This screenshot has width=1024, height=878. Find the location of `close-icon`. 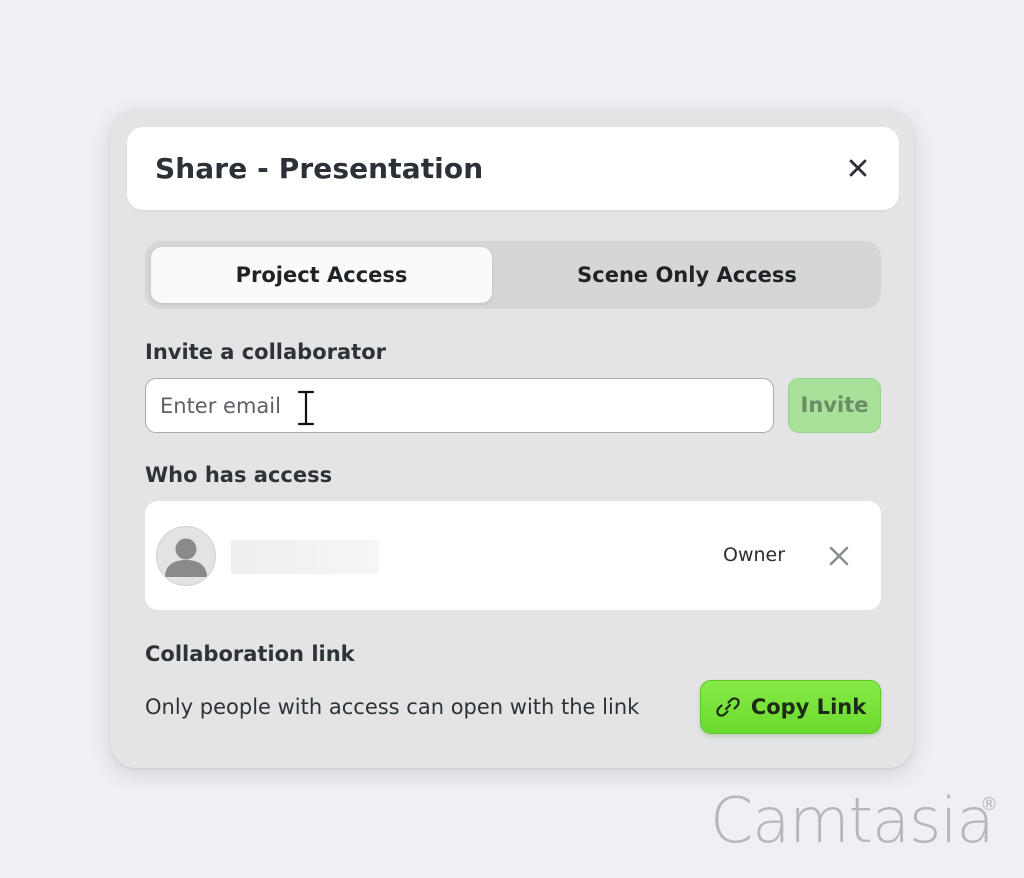

close-icon is located at coordinates (858, 168).